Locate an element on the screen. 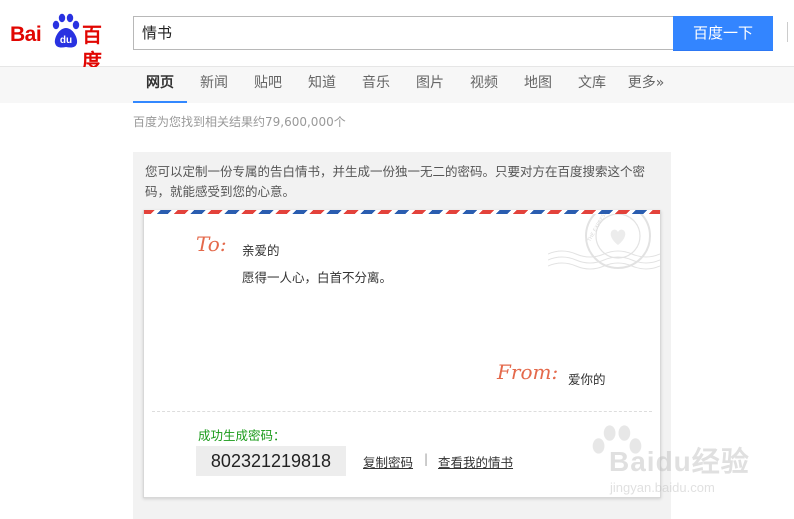 This screenshot has height=519, width=794. watermark-url: jingyan.baidu.com is located at coordinates (662, 487).